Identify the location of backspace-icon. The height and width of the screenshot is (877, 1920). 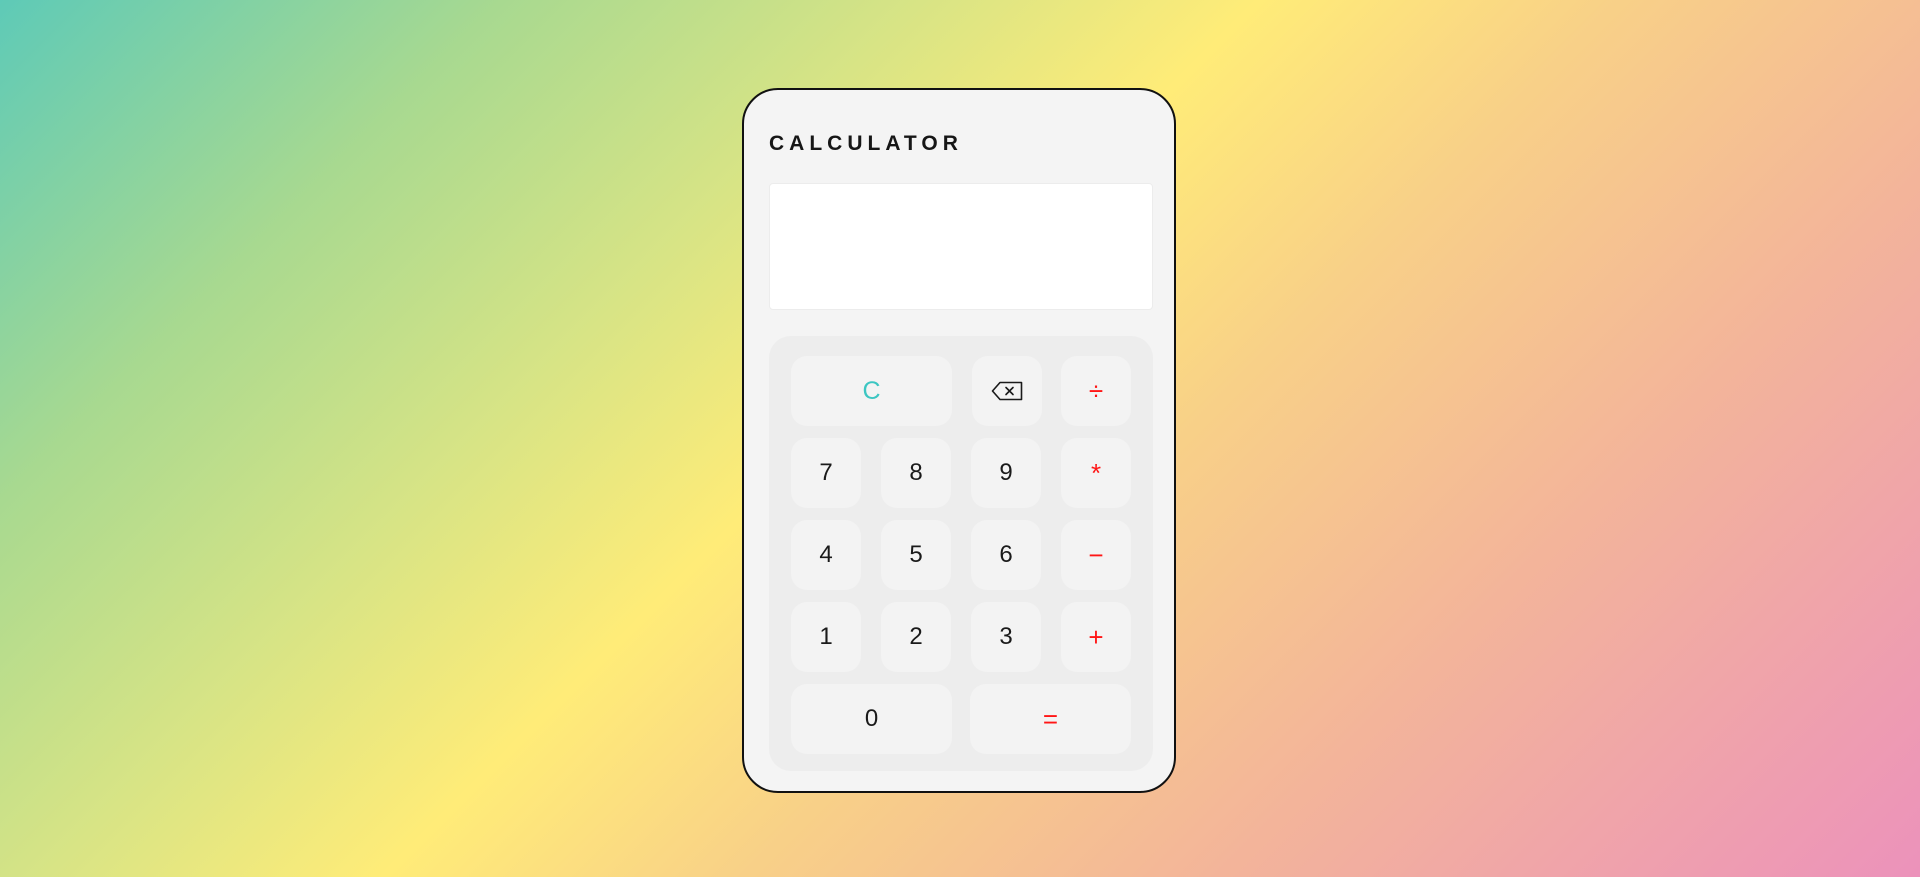
(1007, 391).